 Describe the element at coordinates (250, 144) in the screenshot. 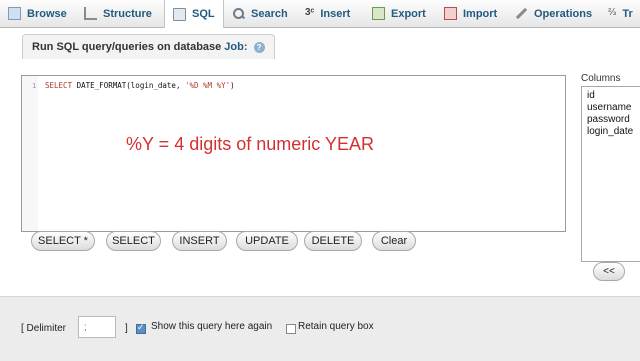

I see `annotation-overlay: %Y = 4 digits of numeric YEAR` at that location.